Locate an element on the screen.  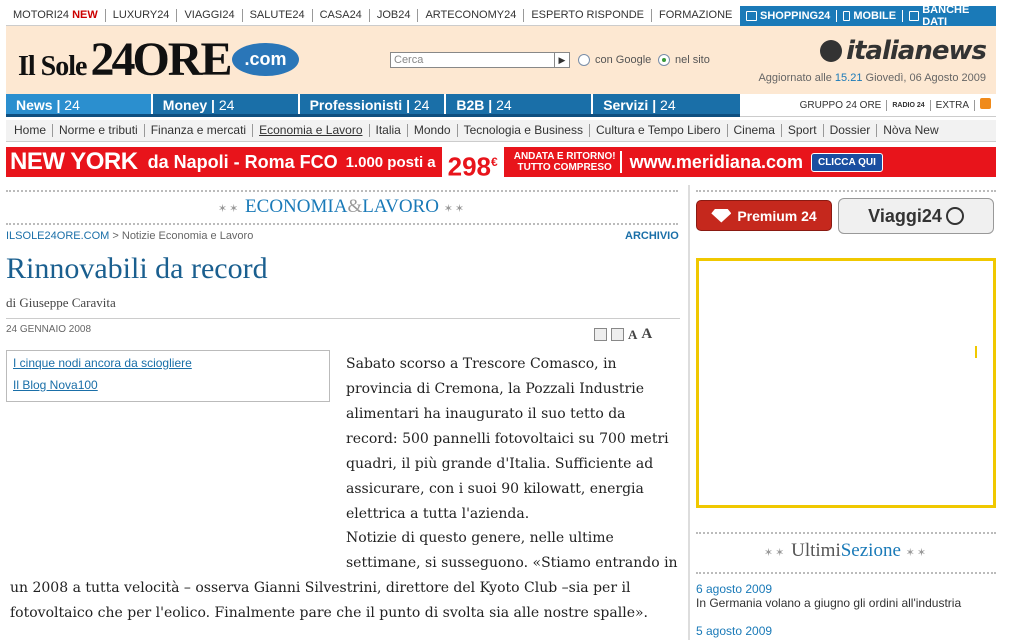
related-link: Il Blog Nova100 is located at coordinates (168, 385).